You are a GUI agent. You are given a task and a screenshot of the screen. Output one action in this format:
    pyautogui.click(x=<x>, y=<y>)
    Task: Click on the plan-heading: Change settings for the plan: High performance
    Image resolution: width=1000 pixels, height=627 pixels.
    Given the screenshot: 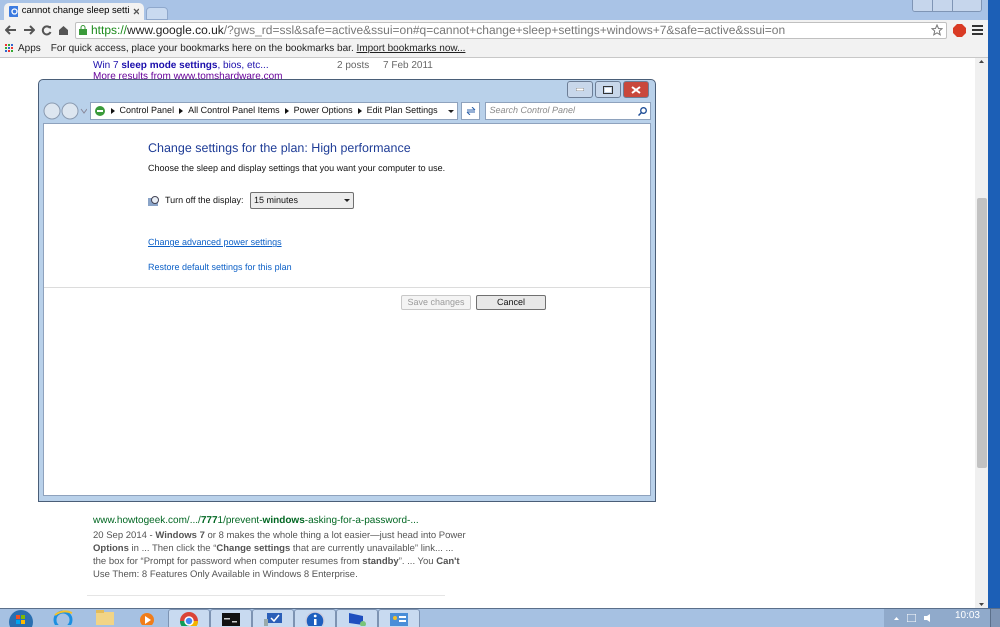 What is the action you would take?
    pyautogui.click(x=280, y=148)
    